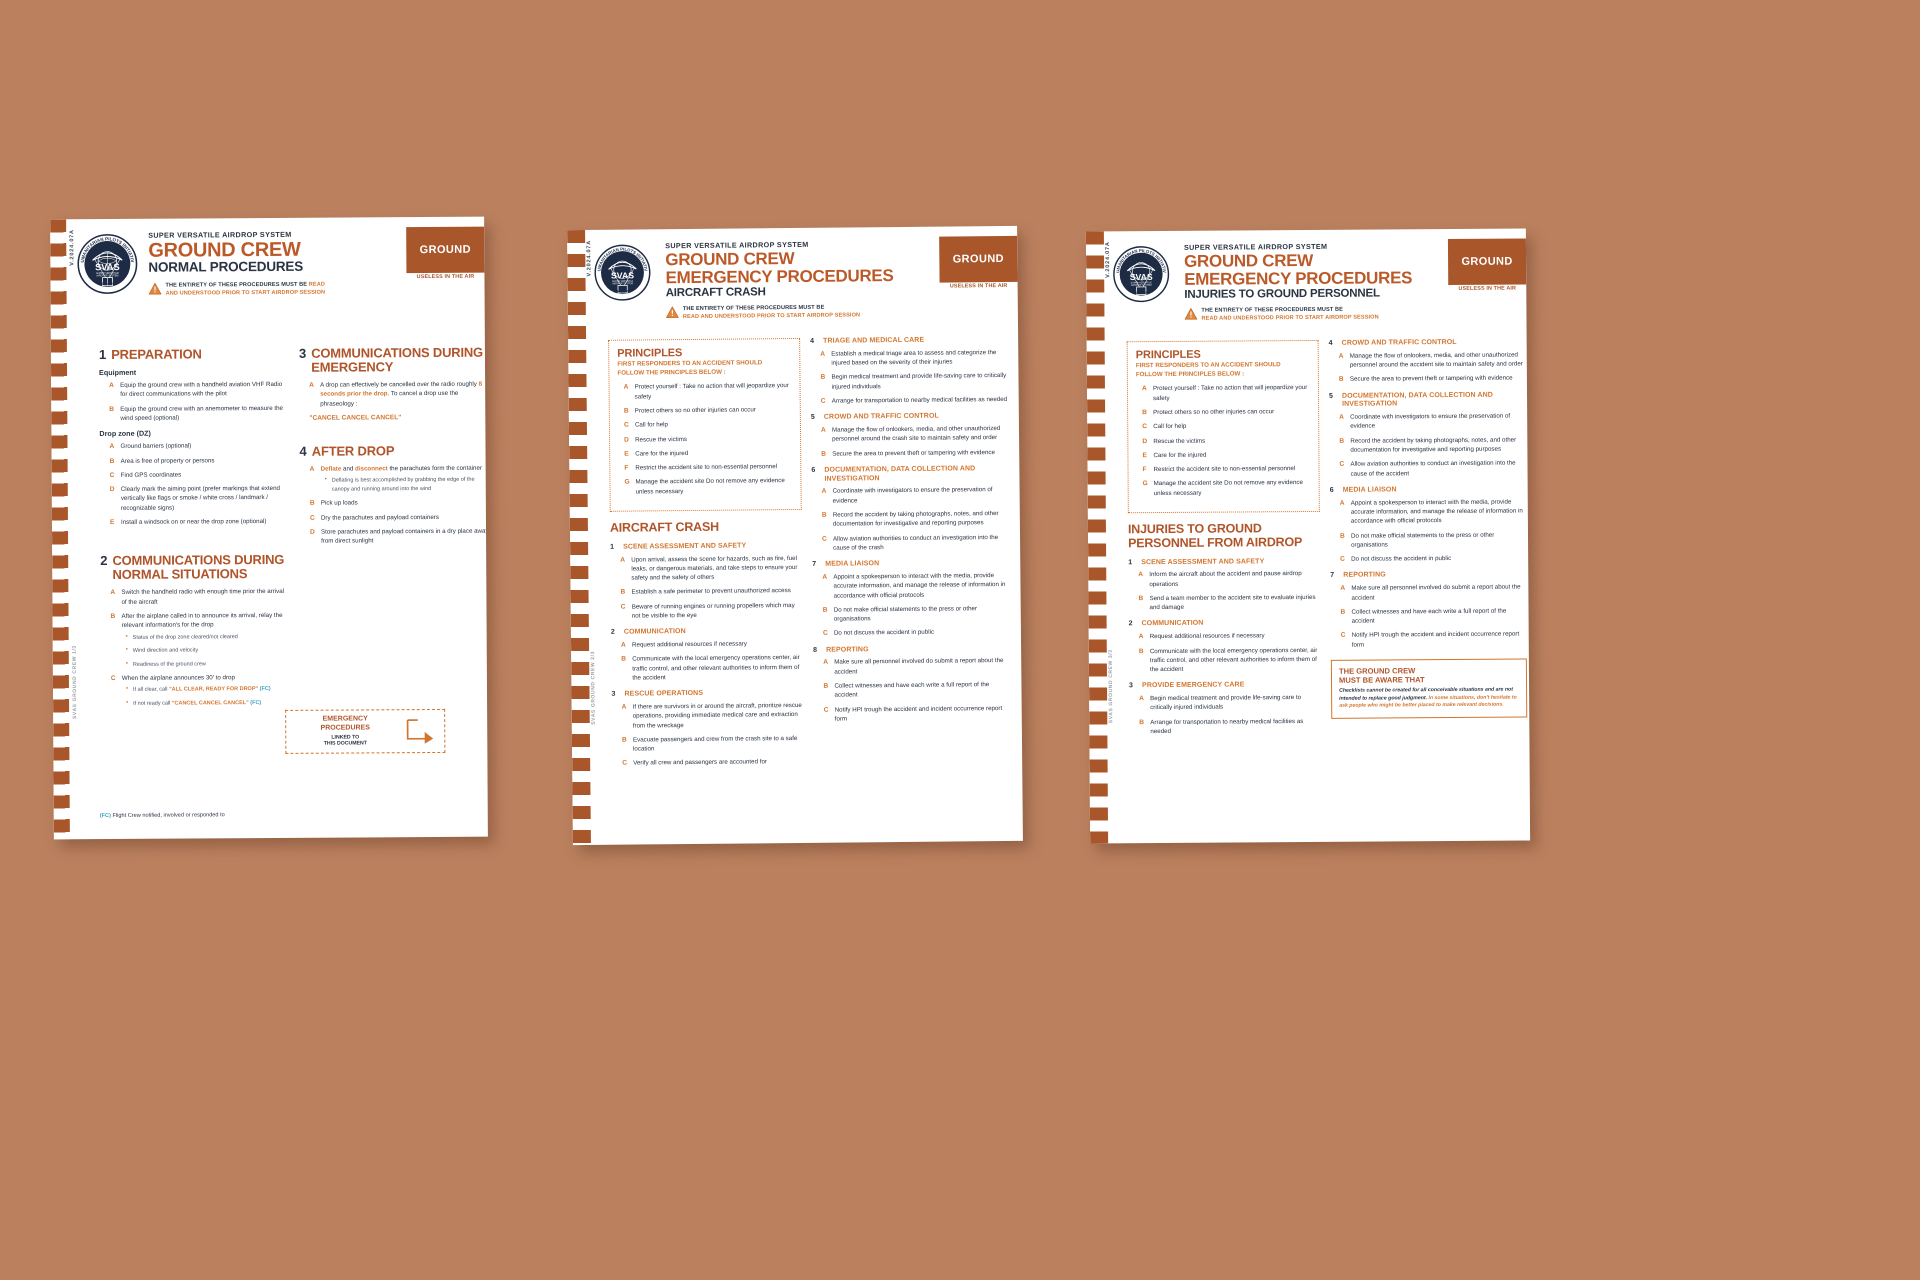 This screenshot has height=1280, width=1920. I want to click on section-3-header: 3 COMMUNICATIONS DURING EMERGENCY, so click(393, 360).